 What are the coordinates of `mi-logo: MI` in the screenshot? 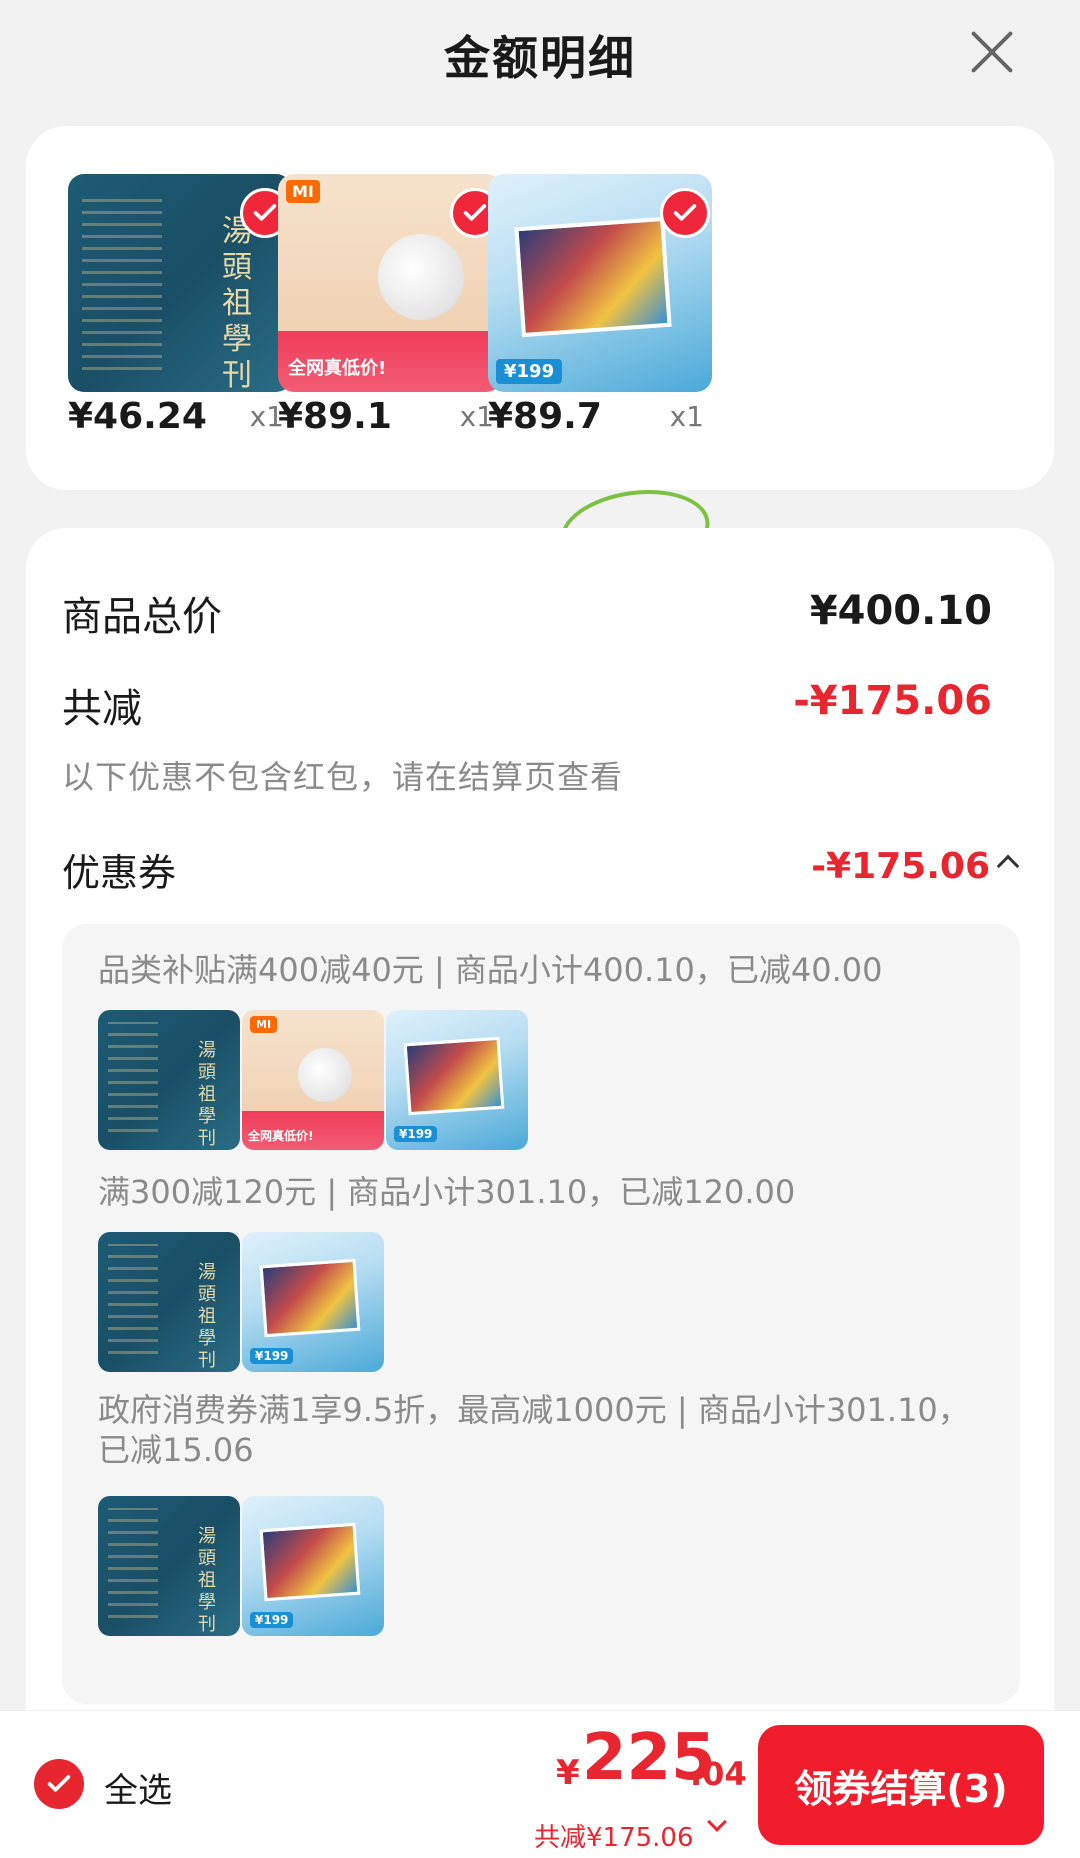 It's located at (303, 191).